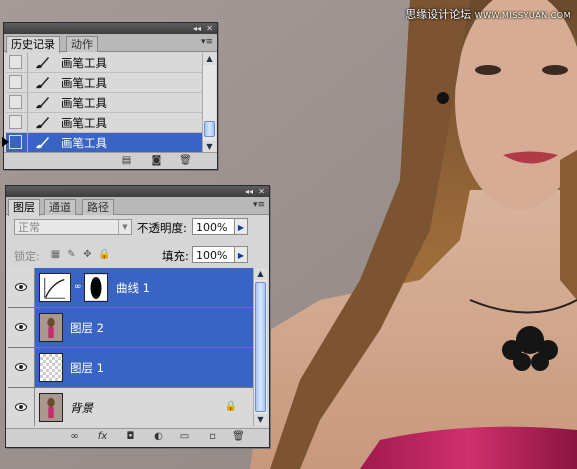  What do you see at coordinates (214, 254) in the screenshot?
I see `fill-input: 100%` at bounding box center [214, 254].